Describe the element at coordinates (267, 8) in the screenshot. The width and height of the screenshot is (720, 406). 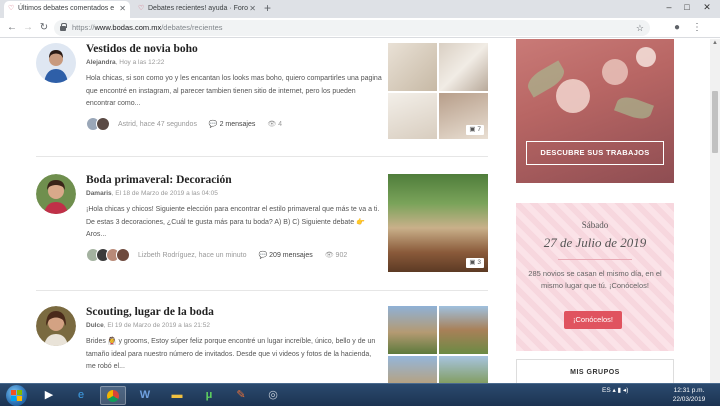
I see `new-tab-button: +` at that location.